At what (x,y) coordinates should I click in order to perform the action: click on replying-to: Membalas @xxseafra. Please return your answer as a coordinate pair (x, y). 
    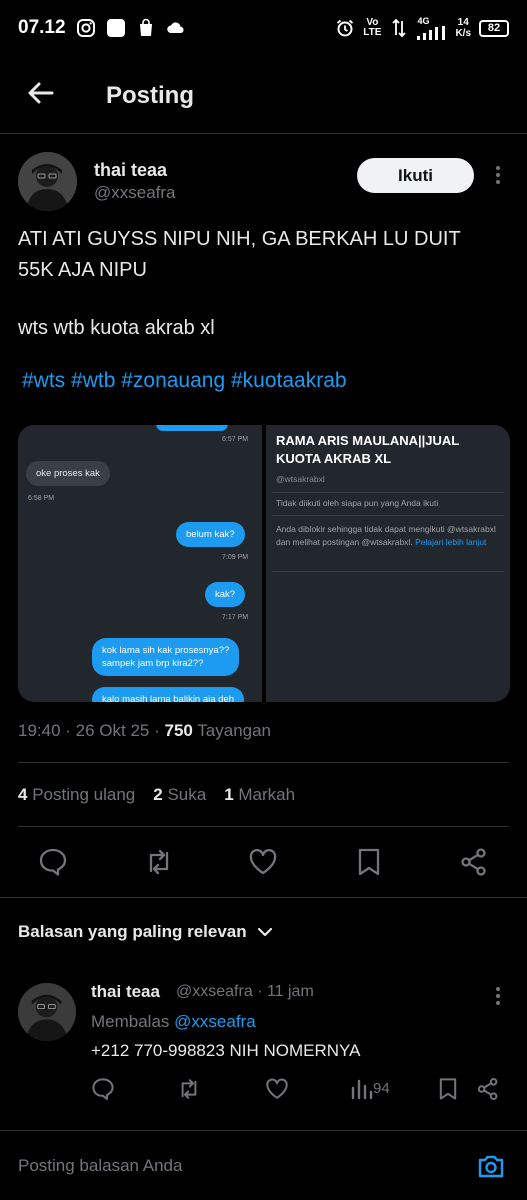
    Looking at the image, I should click on (173, 1021).